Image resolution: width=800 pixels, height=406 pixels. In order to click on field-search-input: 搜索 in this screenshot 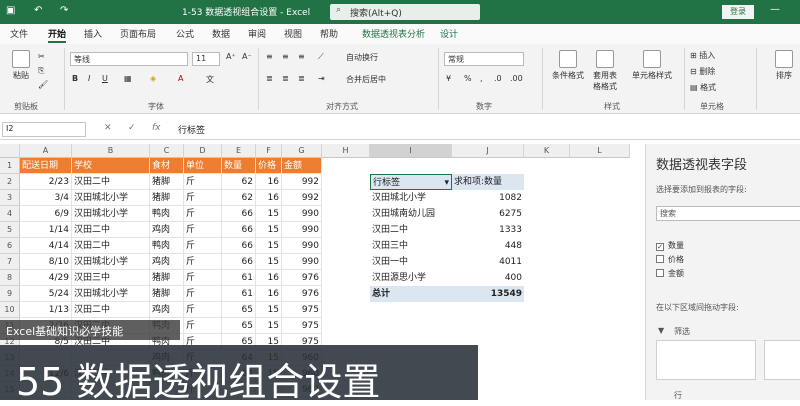, I will do `click(728, 213)`.